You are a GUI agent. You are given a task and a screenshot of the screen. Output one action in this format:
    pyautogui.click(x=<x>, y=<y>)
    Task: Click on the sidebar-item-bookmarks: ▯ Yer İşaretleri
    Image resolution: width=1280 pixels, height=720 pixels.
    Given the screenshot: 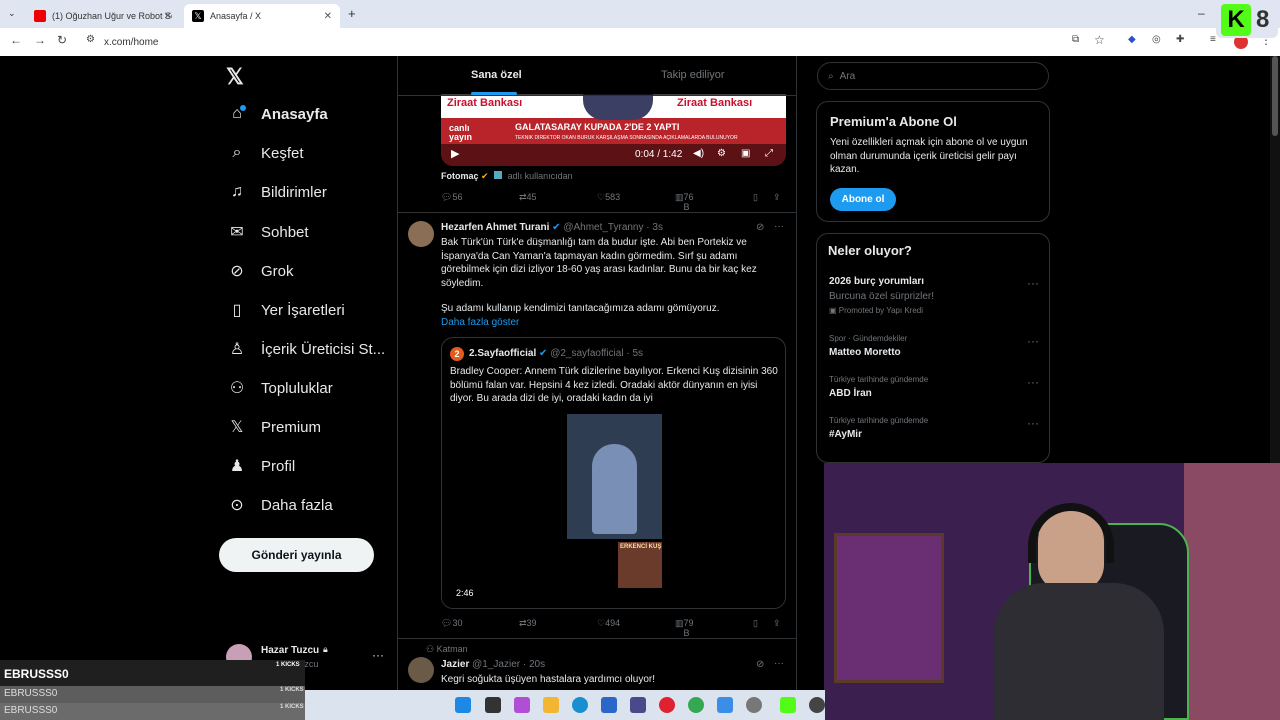 What is the action you would take?
    pyautogui.click(x=286, y=310)
    